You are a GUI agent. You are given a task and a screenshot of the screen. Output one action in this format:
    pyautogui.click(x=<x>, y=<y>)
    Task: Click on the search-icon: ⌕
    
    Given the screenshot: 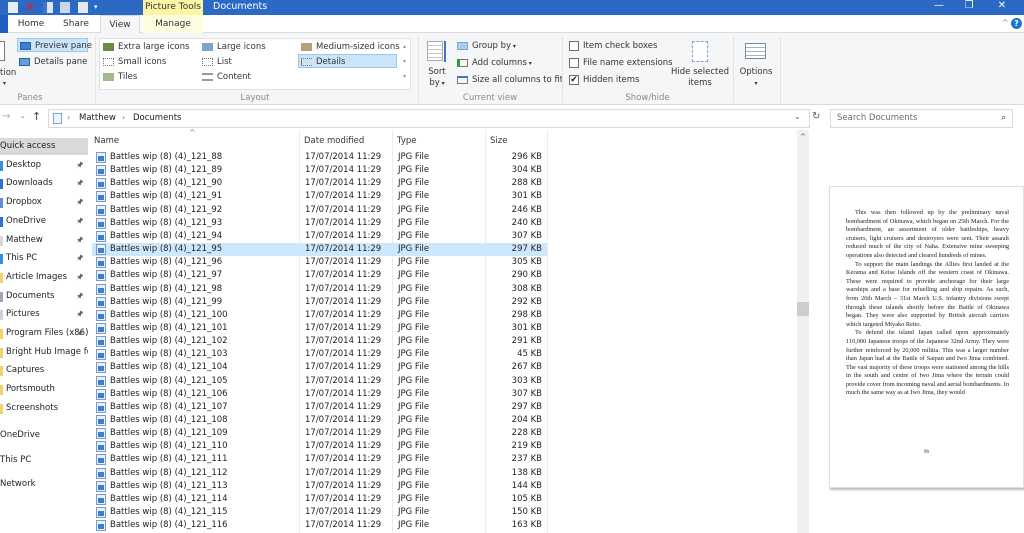 What is the action you would take?
    pyautogui.click(x=1003, y=118)
    